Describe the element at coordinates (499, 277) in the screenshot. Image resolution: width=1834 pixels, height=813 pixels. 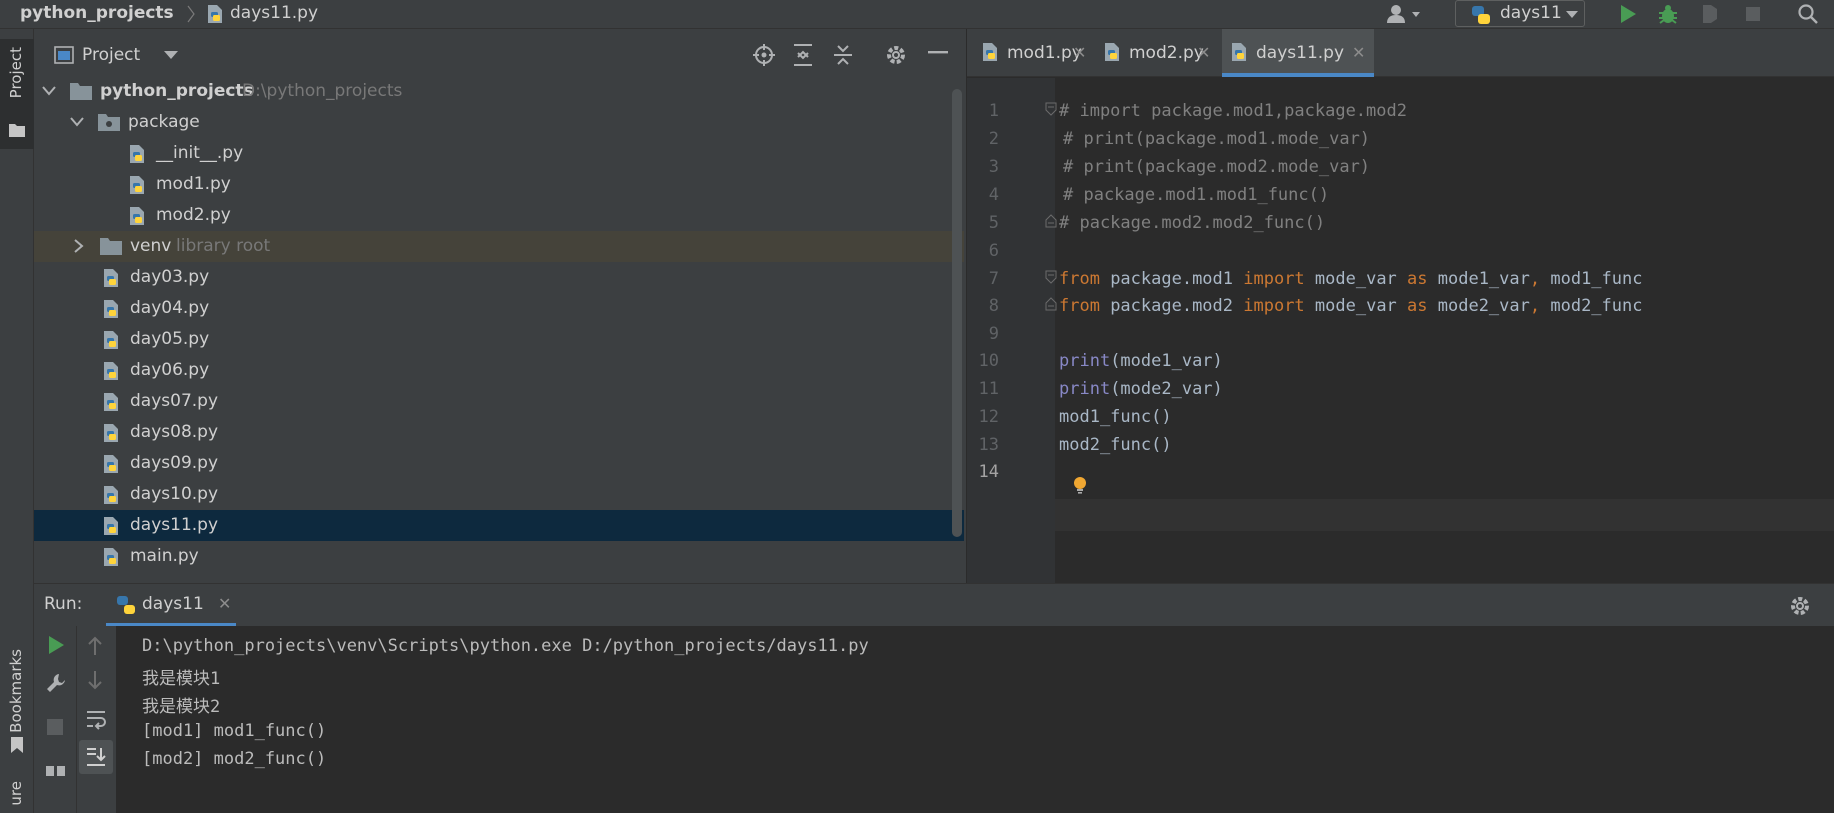
I see `tree-item-day03-py: day03.py` at that location.